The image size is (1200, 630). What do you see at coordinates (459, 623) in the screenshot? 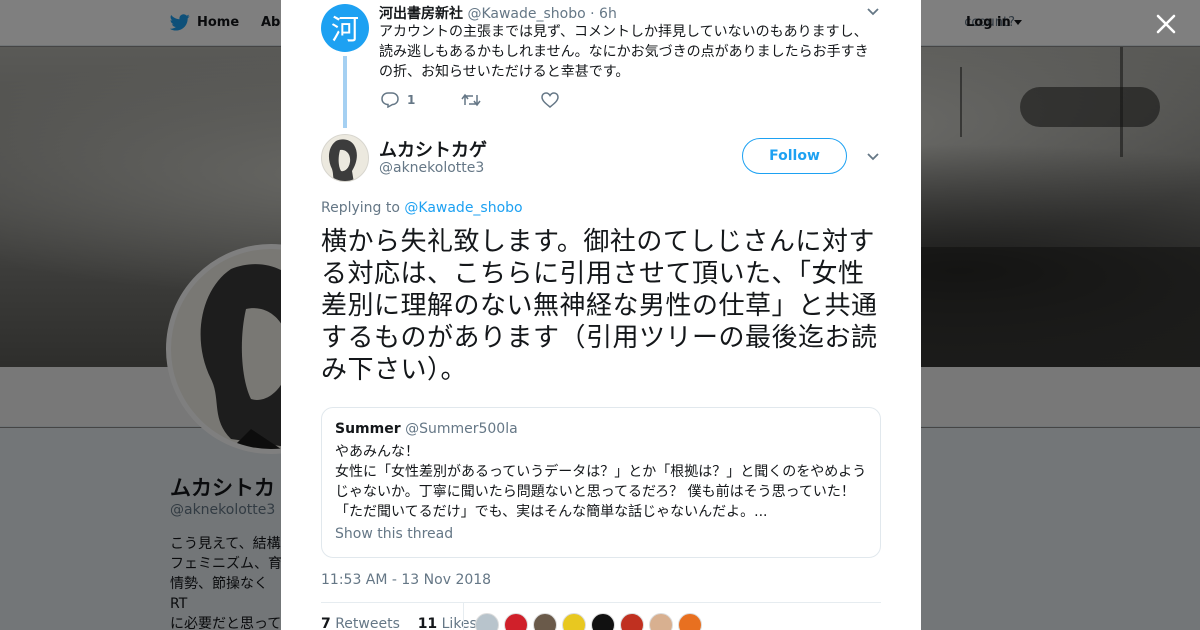
I see `likes-label: Likes` at bounding box center [459, 623].